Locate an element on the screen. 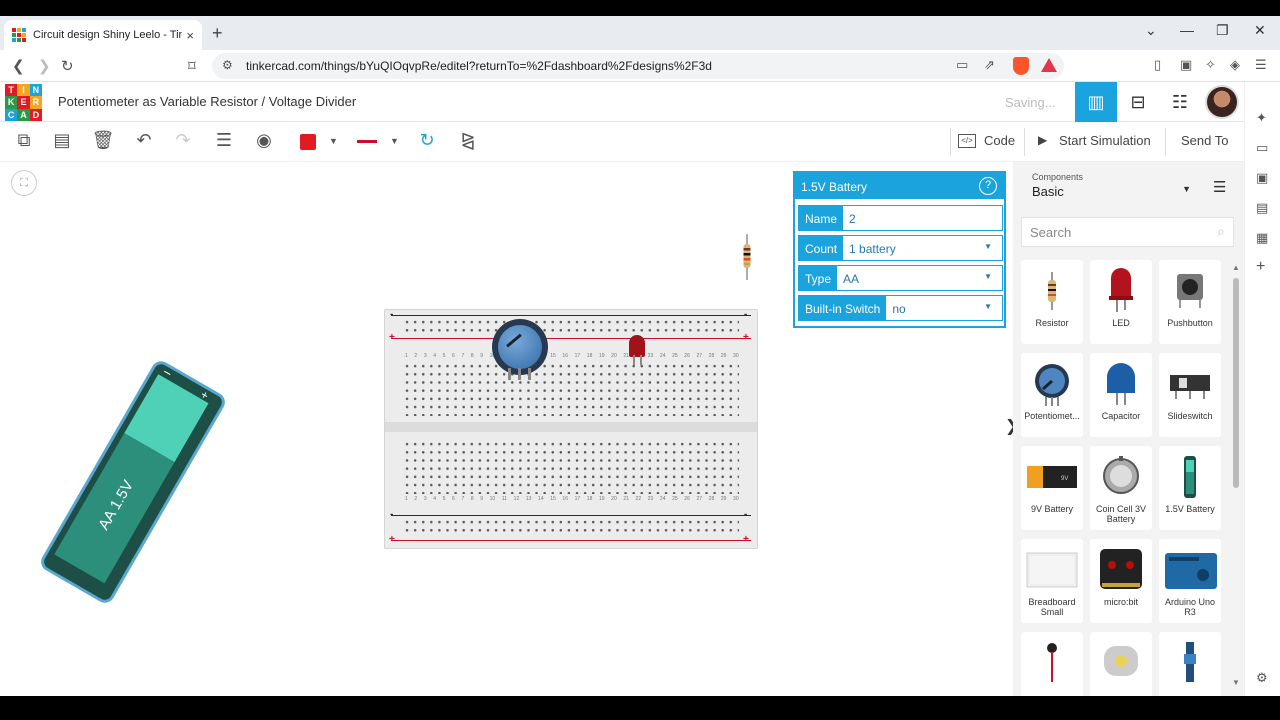 The width and height of the screenshot is (1280, 720). vpn-icon: ◈ is located at coordinates (1235, 65).